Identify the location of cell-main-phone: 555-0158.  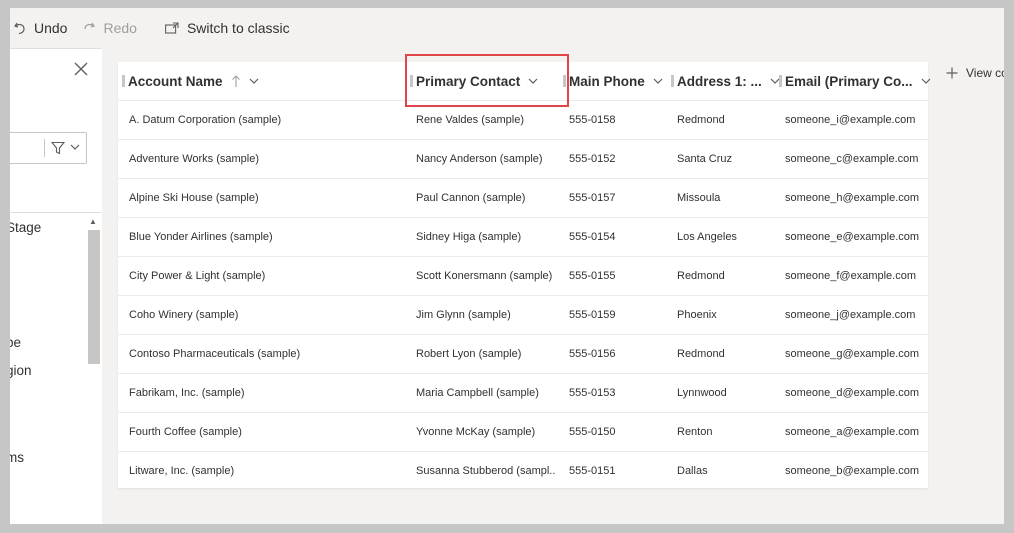
(592, 120).